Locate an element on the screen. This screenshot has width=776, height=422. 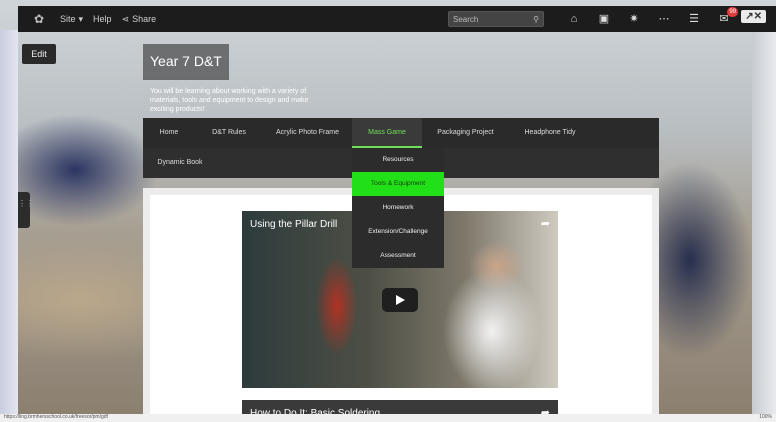
apps-grid-icon: ⋯ is located at coordinates (664, 19).